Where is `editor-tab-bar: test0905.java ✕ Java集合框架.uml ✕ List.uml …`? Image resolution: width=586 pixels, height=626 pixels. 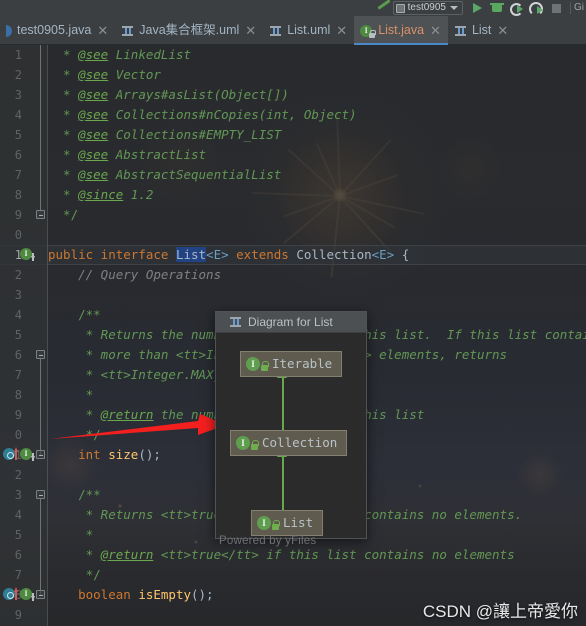
editor-tab-bar: test0905.java ✕ Java集合框架.uml ✕ List.uml … is located at coordinates (293, 30).